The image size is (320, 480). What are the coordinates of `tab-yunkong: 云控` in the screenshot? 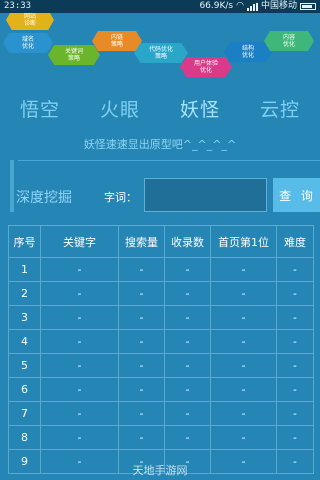 It's located at (280, 108).